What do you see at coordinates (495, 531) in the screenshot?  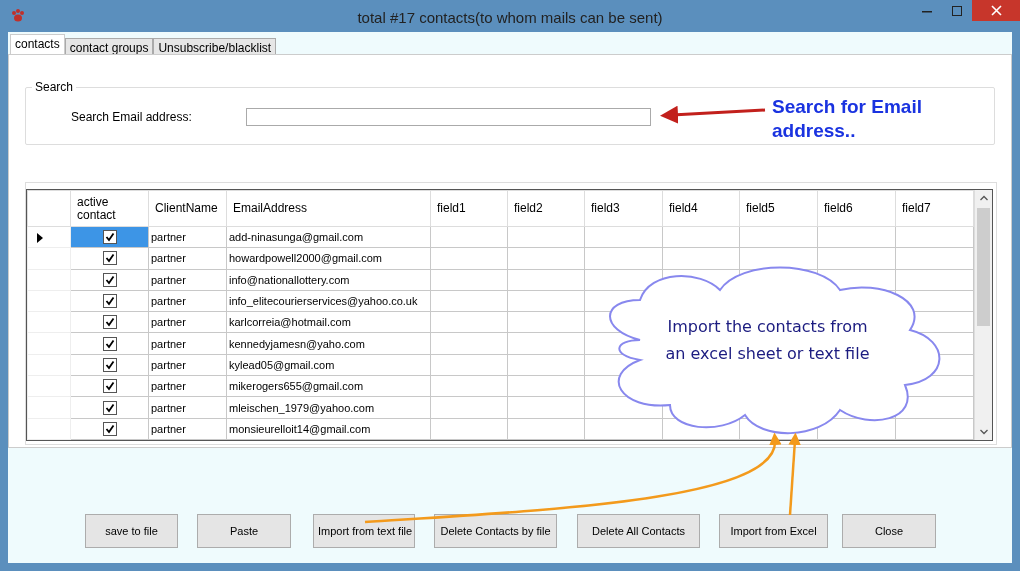 I see `action-button: Delete Contacts by file` at bounding box center [495, 531].